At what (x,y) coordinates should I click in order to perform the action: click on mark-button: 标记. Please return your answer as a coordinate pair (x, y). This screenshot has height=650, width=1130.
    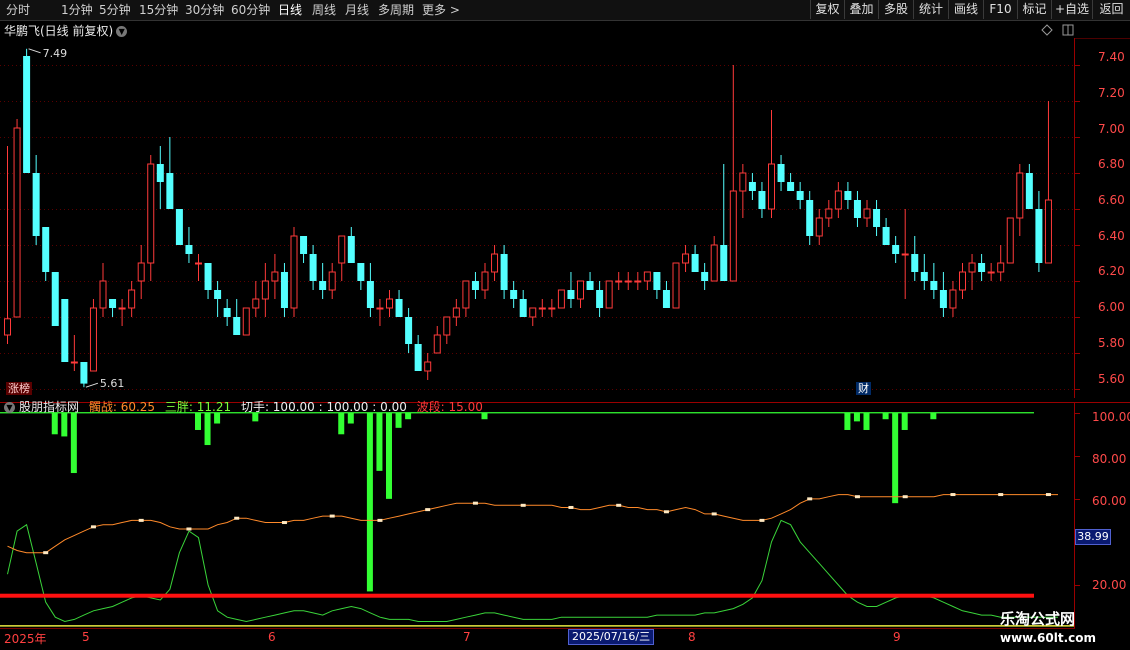
    Looking at the image, I should click on (1034, 9).